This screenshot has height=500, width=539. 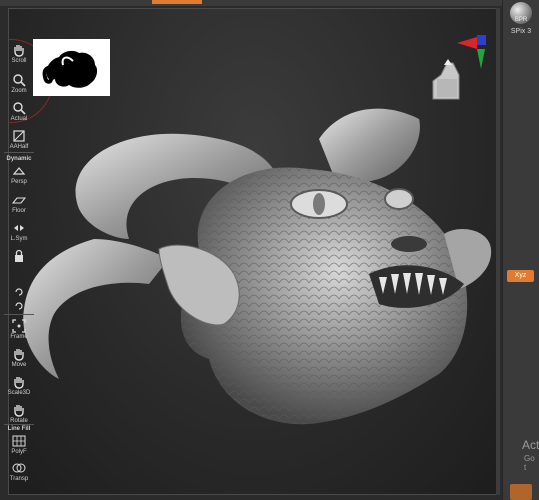 I want to click on floor-label: Floor, so click(x=19, y=211).